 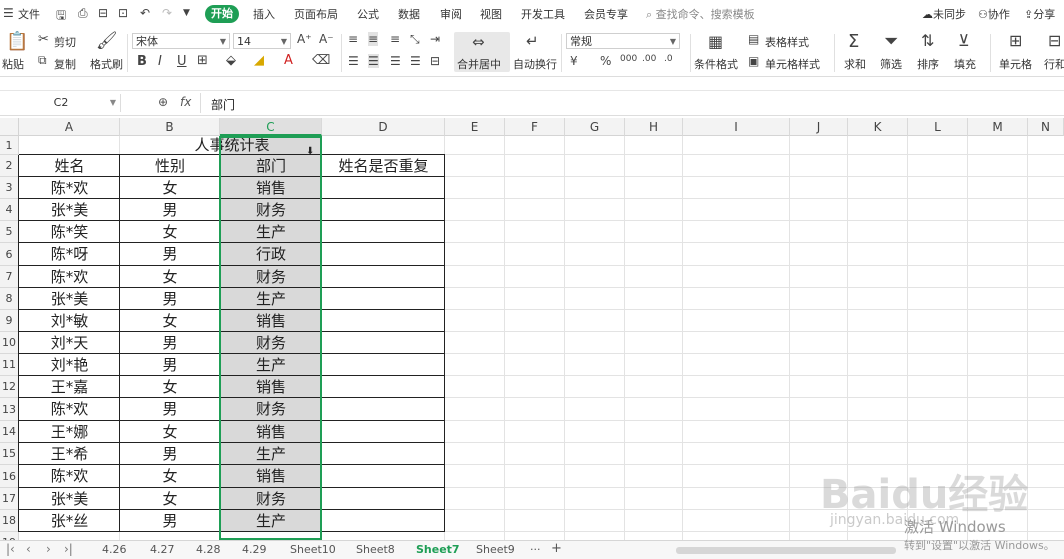 I want to click on merge-center-button: ⇔ 合并居中, so click(x=482, y=52).